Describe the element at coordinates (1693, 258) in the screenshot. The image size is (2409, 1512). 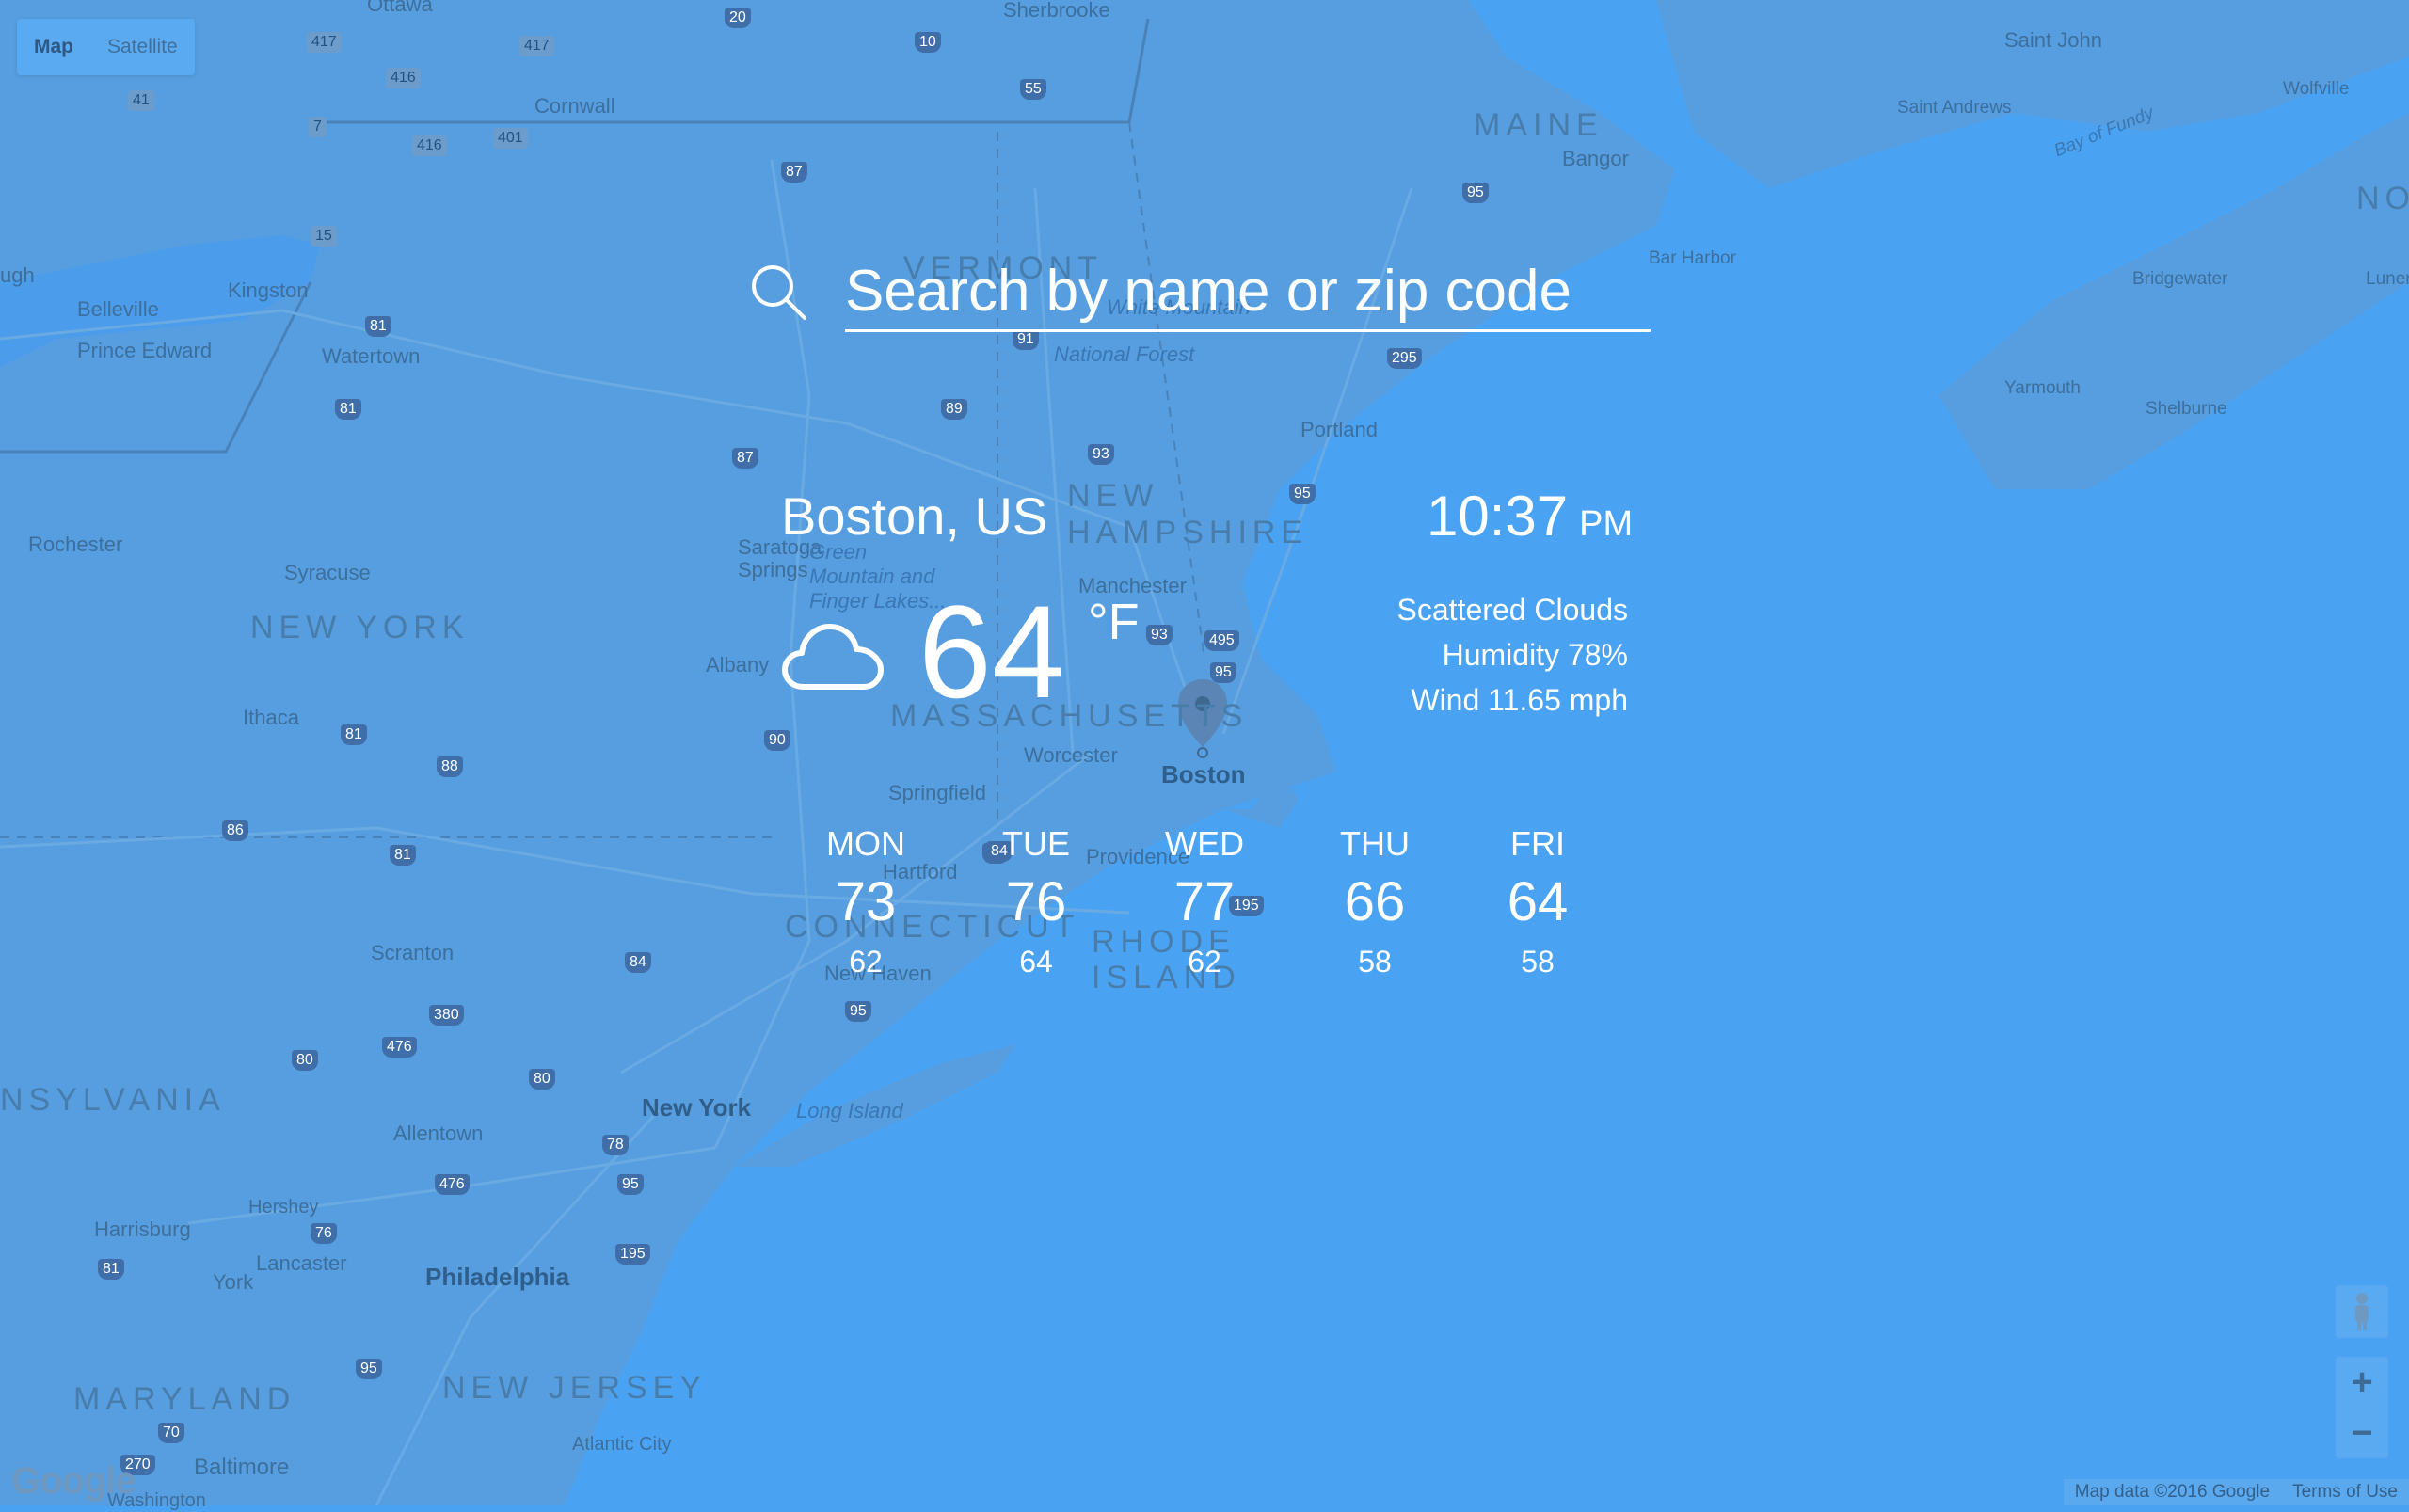
I see `map-label: Bar Harbor` at that location.